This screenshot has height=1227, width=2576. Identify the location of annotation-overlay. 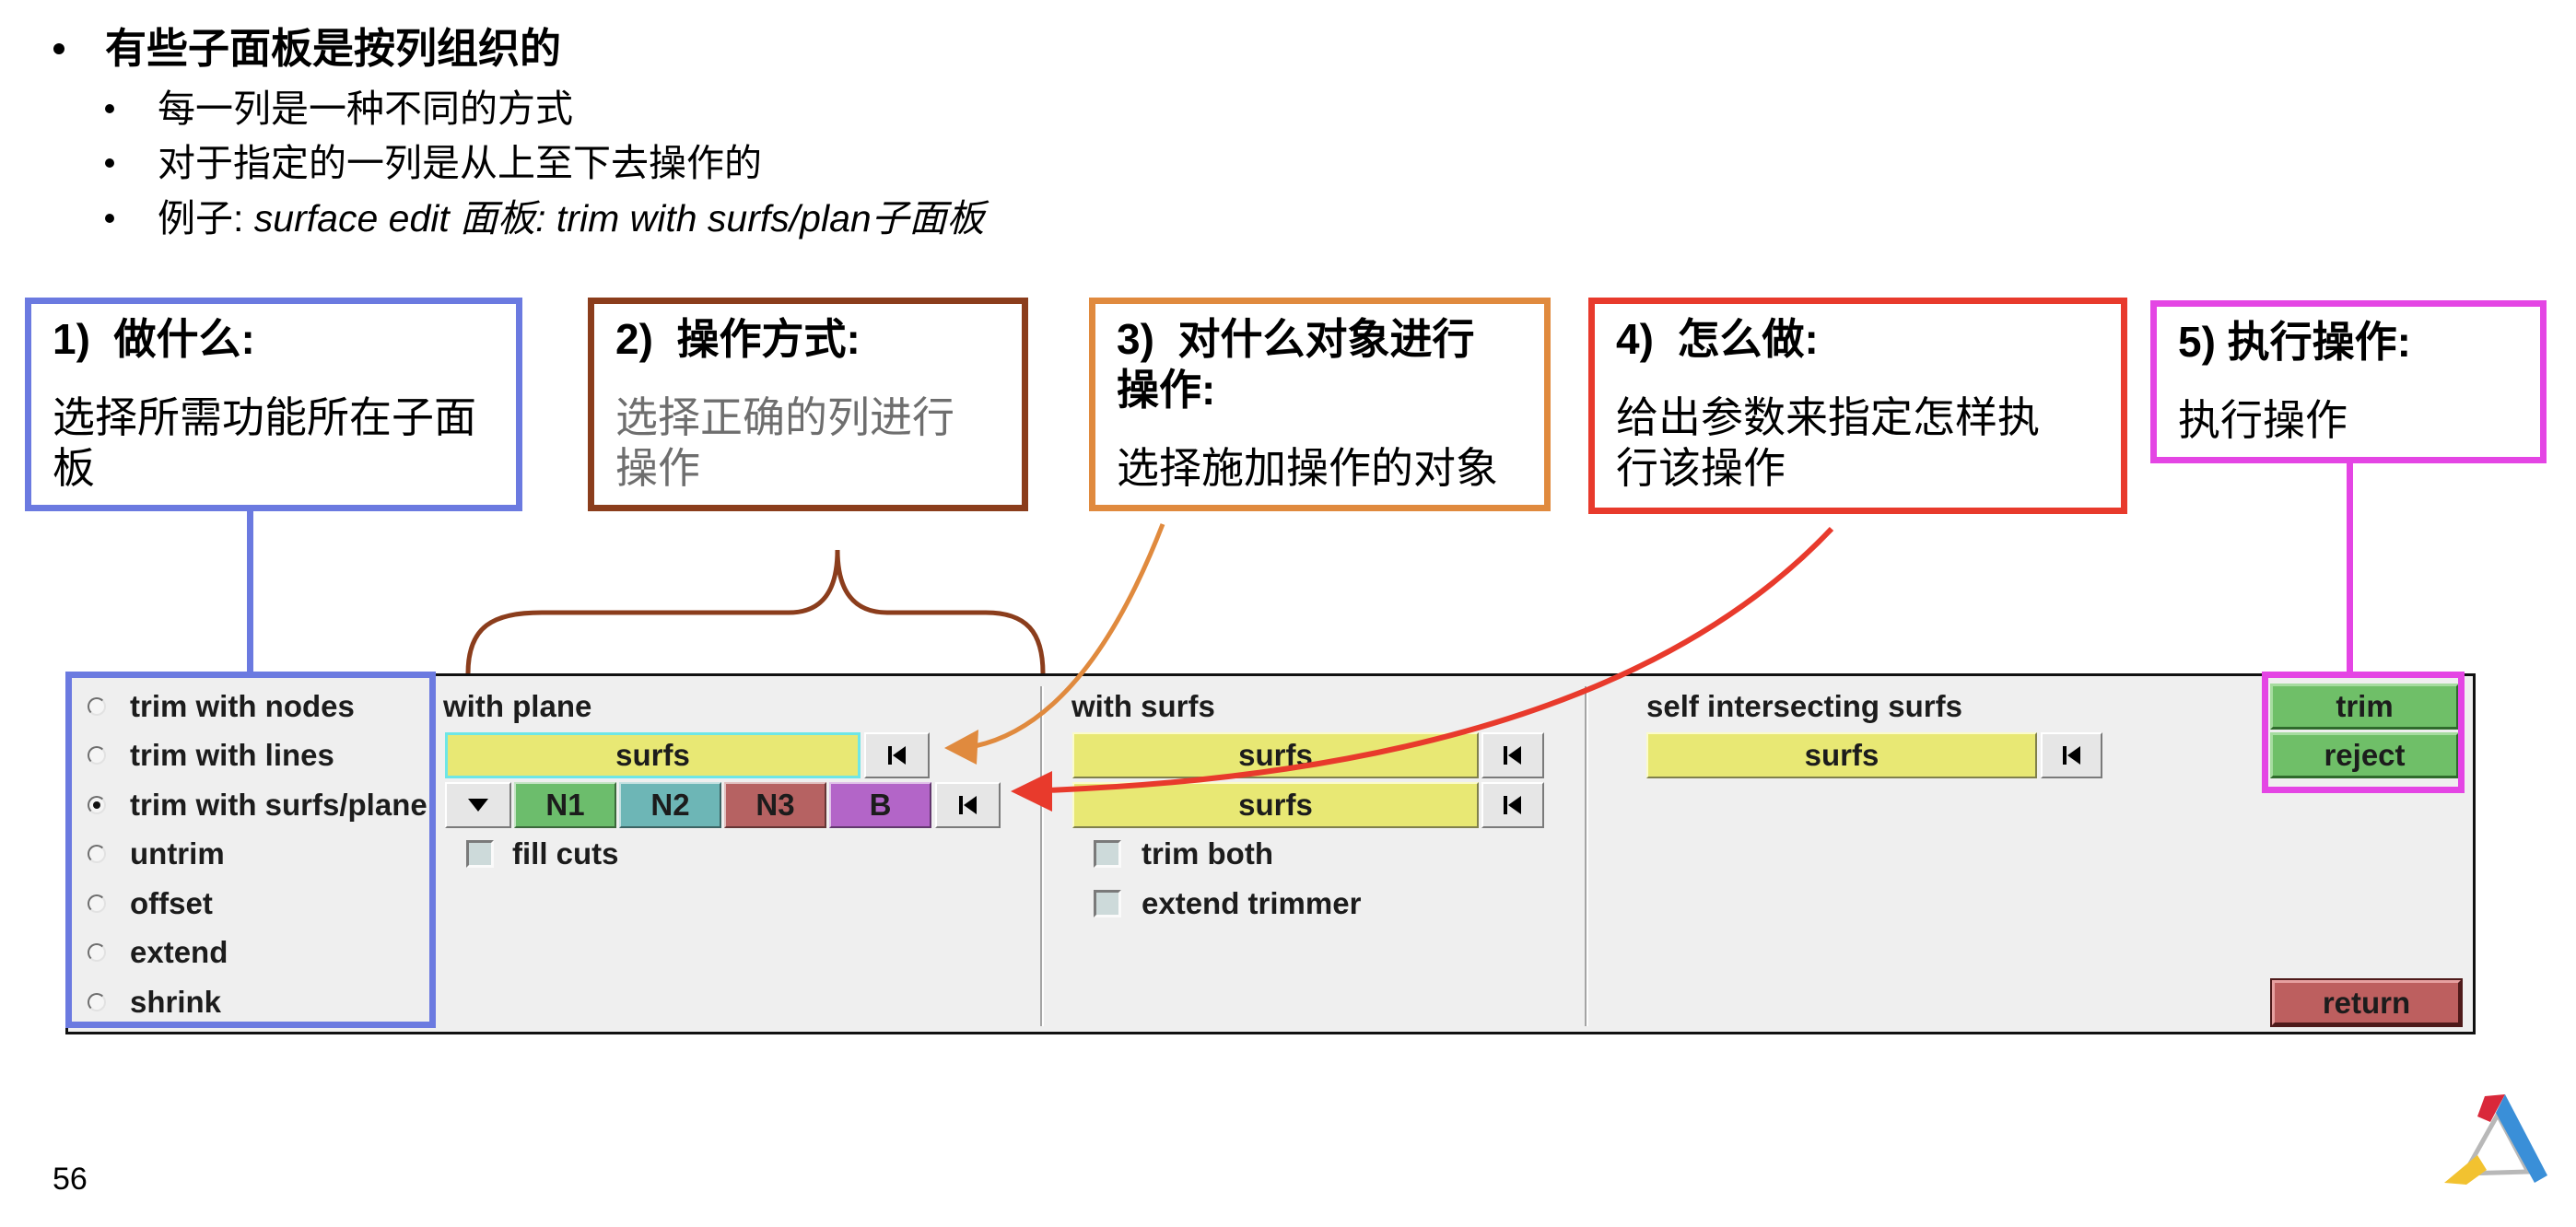
(1149, 667).